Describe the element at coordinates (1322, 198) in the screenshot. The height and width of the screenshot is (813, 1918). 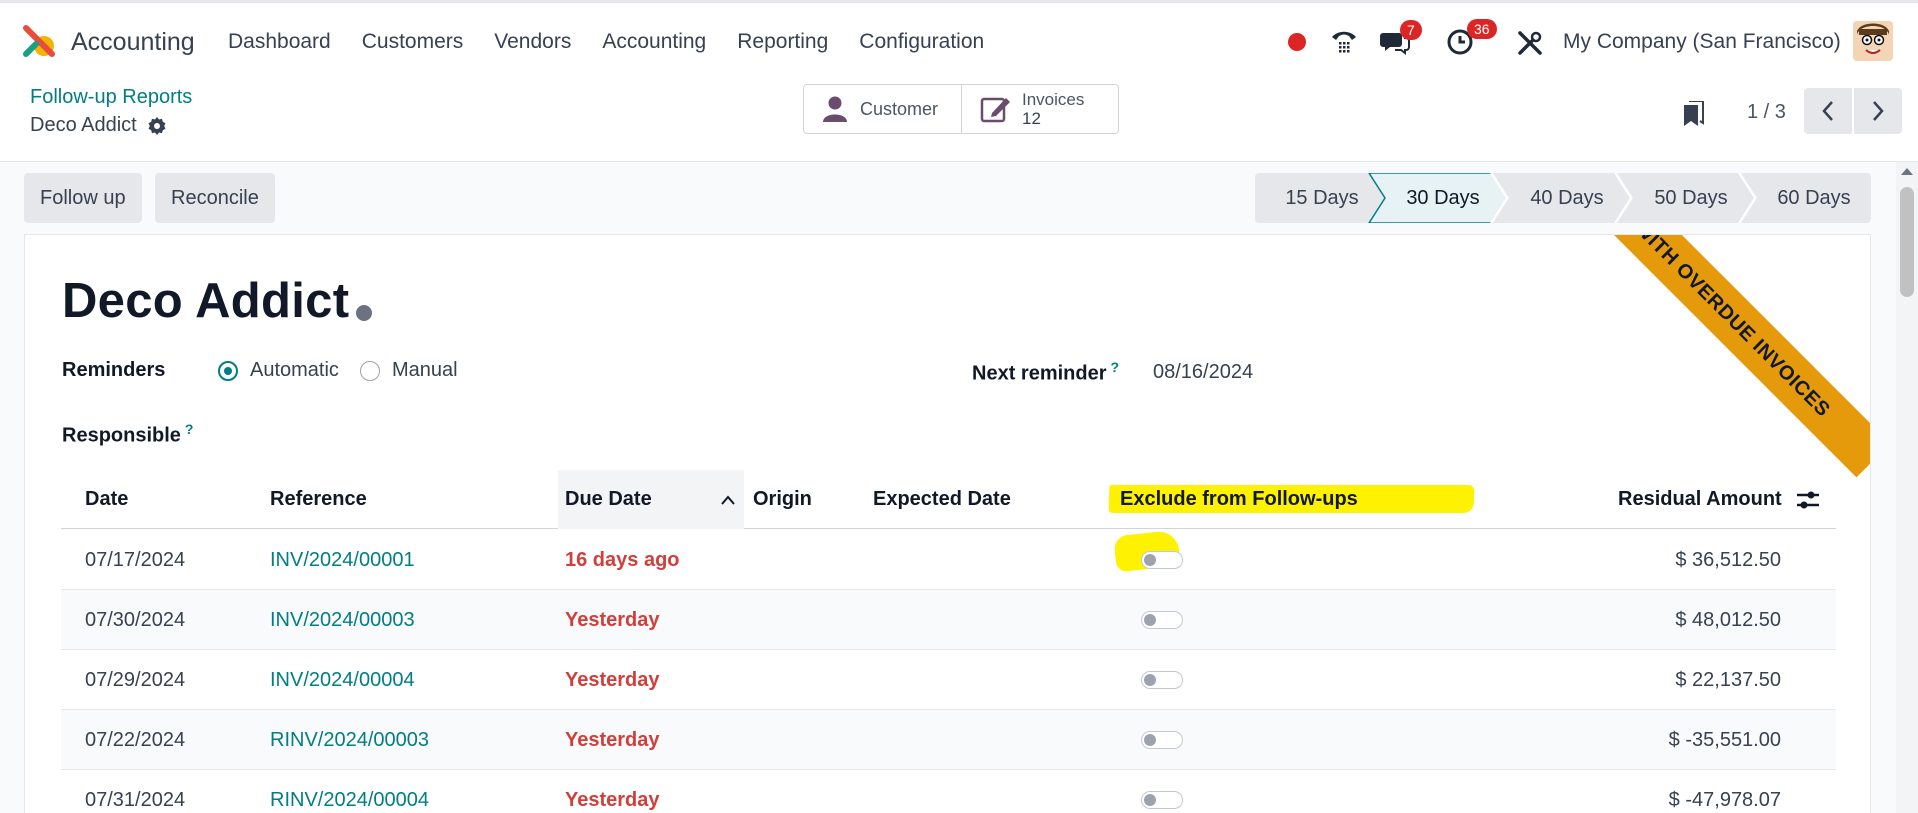
I see `stage-15-days: 15 Days` at that location.